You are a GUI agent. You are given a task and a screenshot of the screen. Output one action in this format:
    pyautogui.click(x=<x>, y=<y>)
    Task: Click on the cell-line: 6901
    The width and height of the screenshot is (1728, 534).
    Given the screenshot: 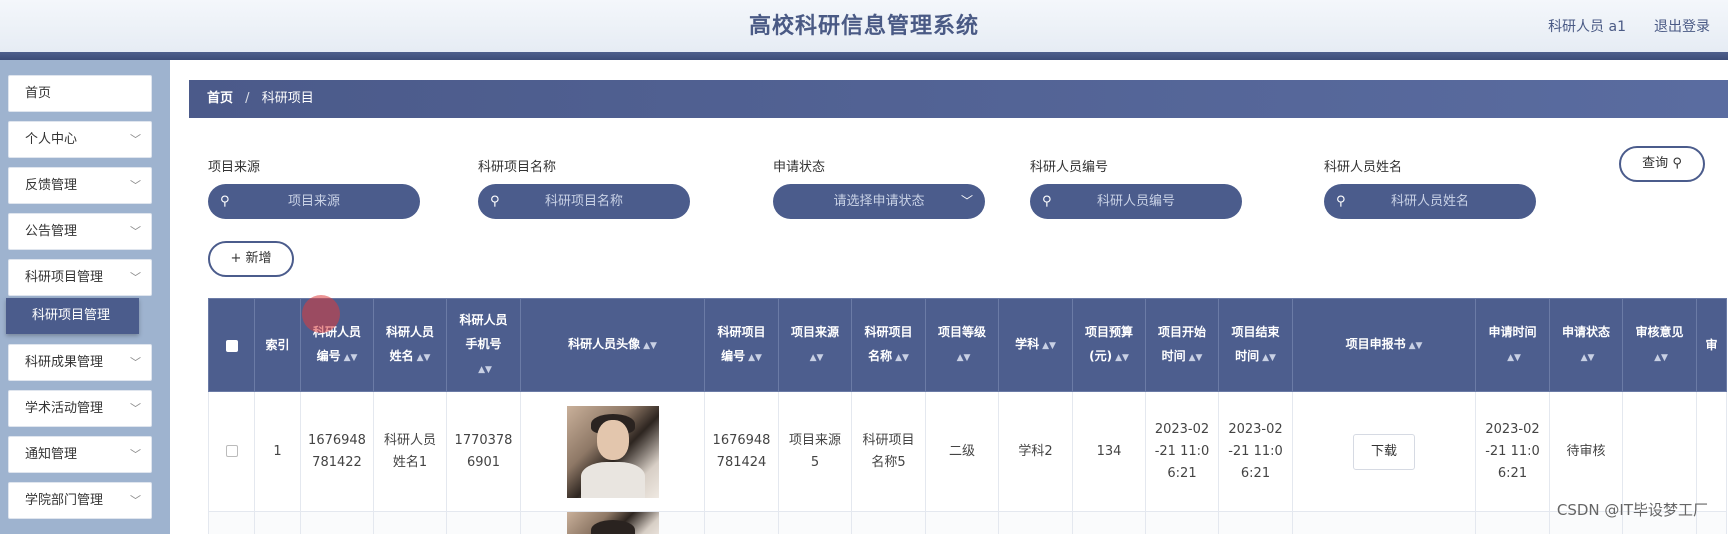 What is the action you would take?
    pyautogui.click(x=483, y=462)
    